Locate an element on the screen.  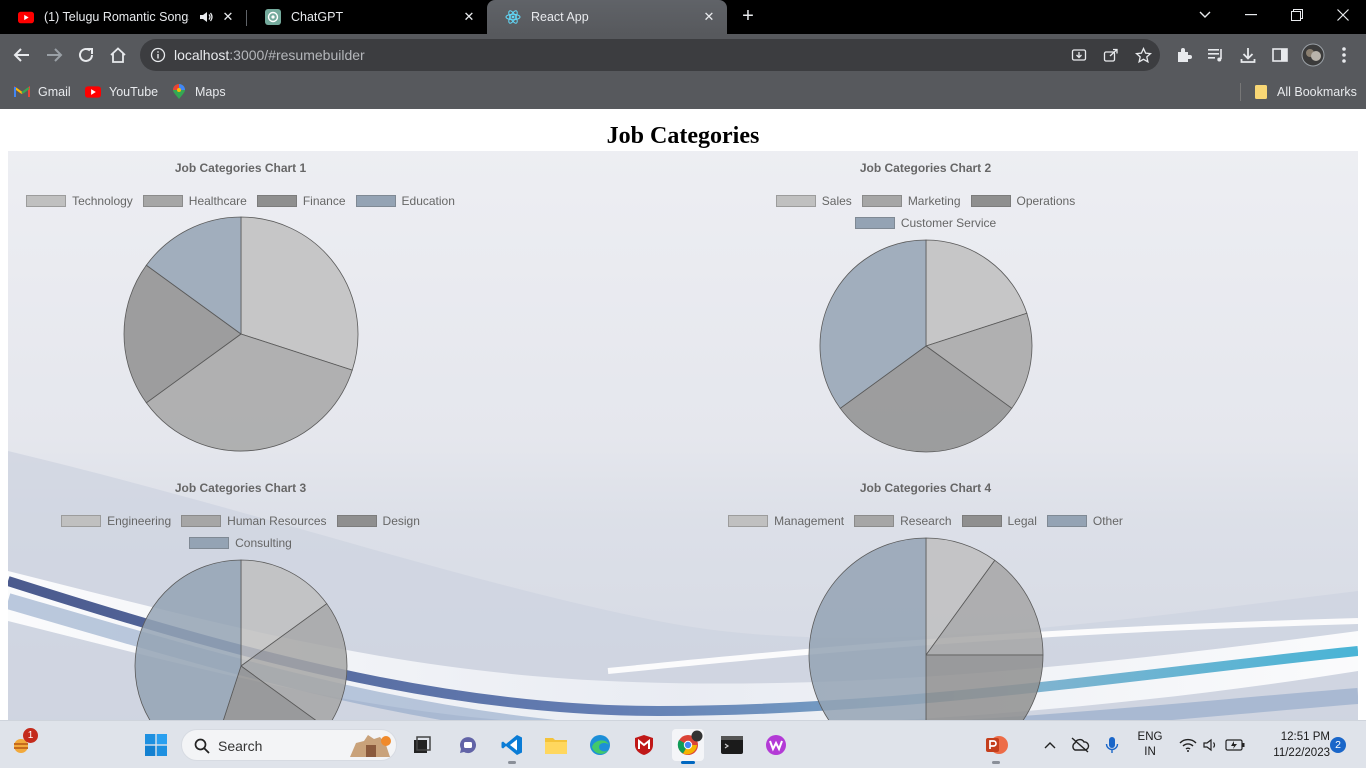
legend-label: Education is located at coordinates (428, 201).